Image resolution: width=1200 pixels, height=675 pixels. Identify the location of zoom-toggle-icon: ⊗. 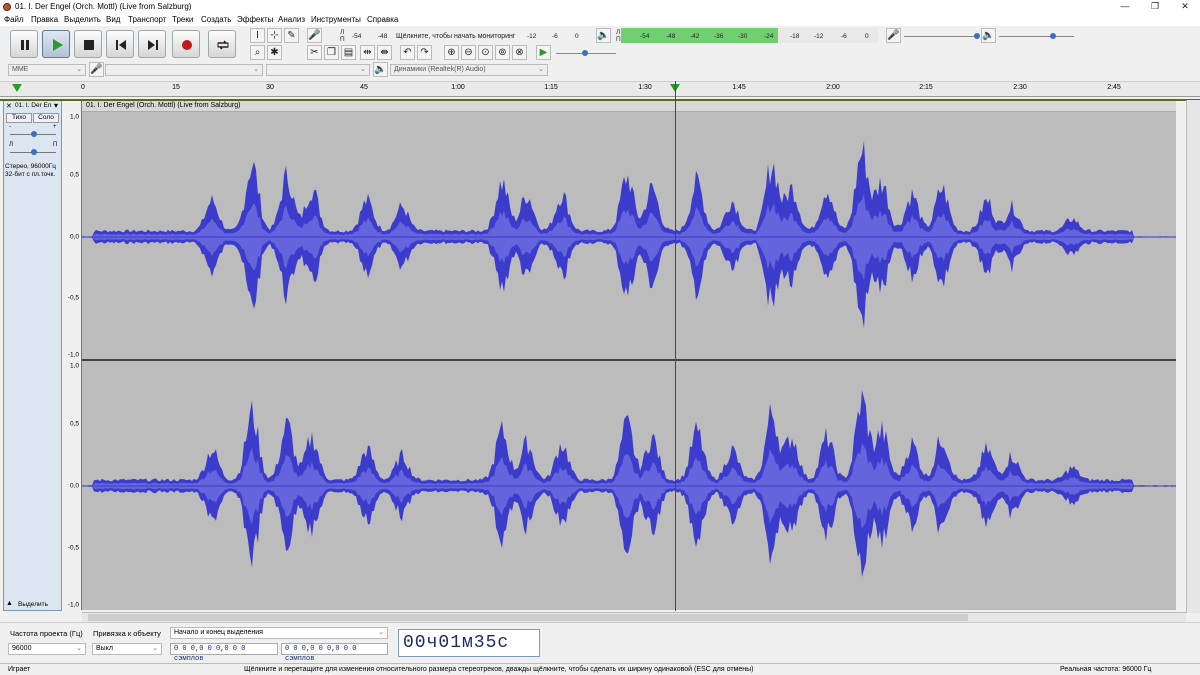
(519, 52).